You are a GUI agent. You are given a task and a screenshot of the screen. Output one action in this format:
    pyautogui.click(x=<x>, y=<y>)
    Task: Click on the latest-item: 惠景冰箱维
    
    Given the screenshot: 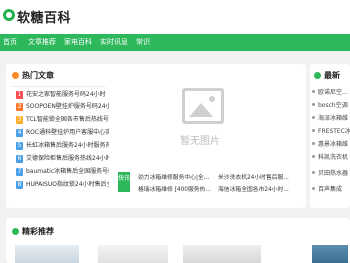 What is the action you would take?
    pyautogui.click(x=333, y=143)
    